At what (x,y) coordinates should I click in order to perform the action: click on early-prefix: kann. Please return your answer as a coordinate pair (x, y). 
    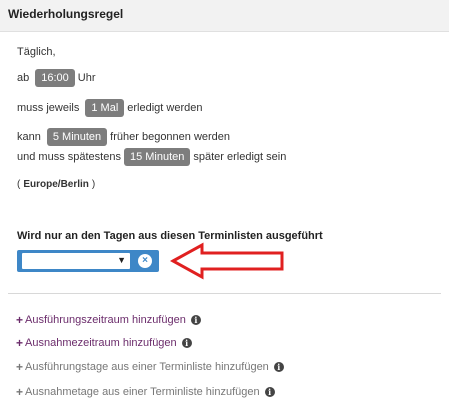
    Looking at the image, I should click on (29, 137).